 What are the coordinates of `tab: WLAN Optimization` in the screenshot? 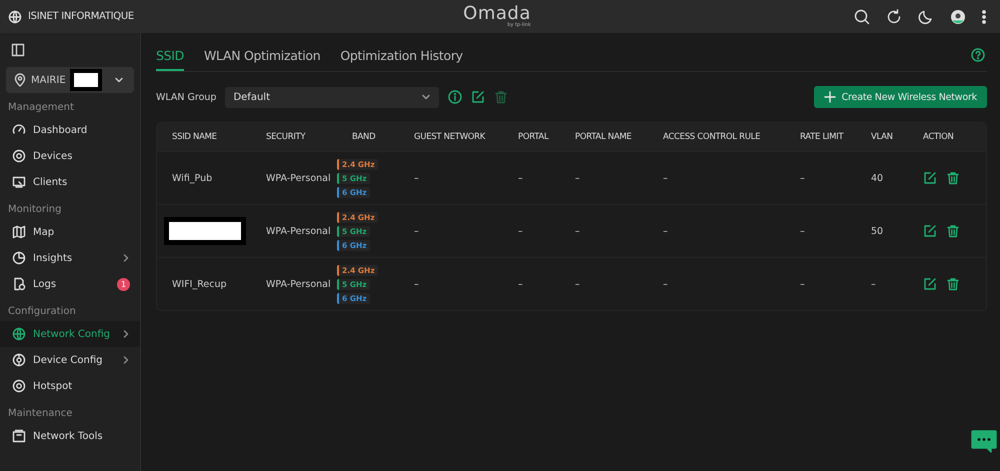 It's located at (262, 59).